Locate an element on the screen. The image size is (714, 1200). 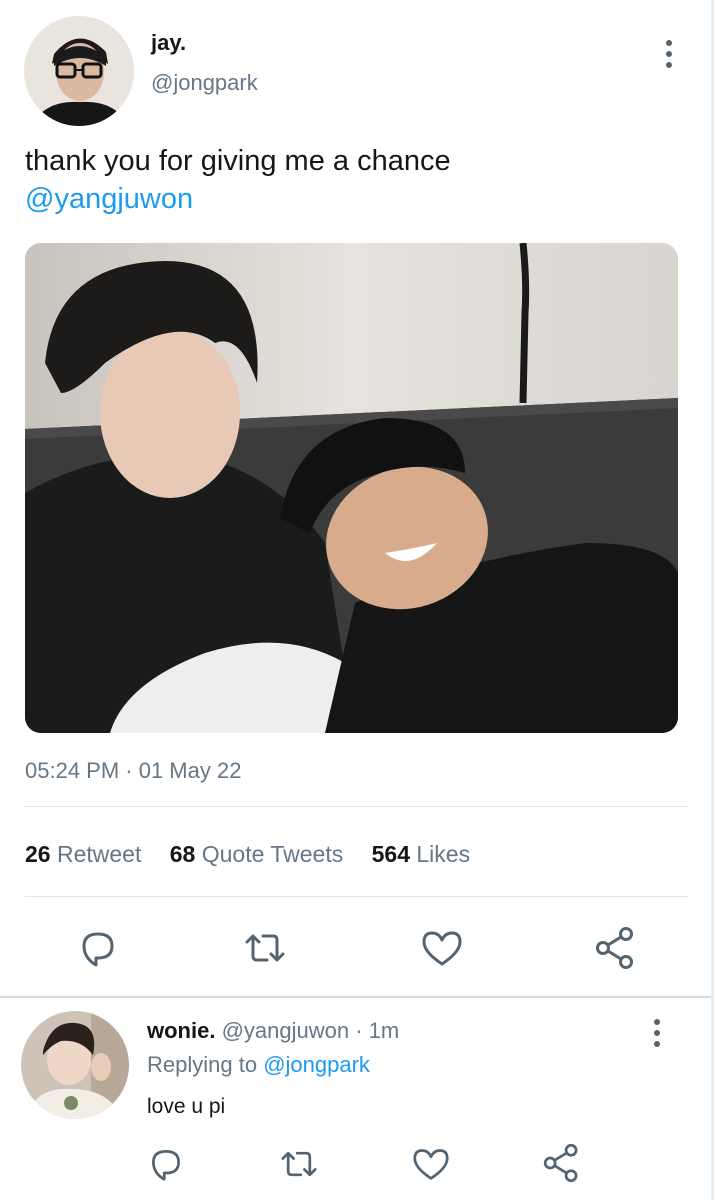
retweets-count: 26 is located at coordinates (38, 854).